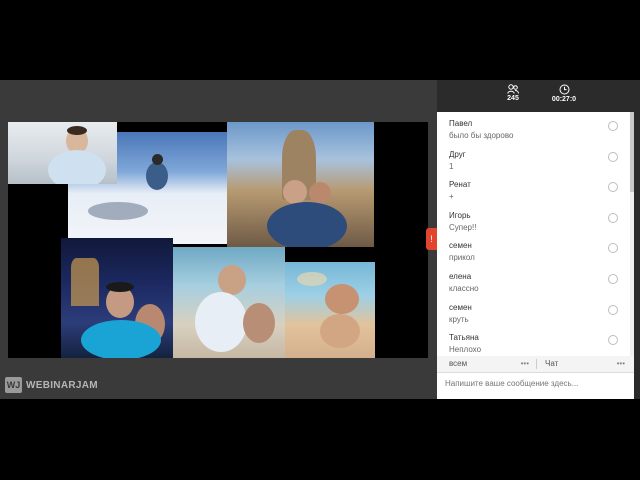 This screenshot has height=480, width=640. Describe the element at coordinates (460, 185) in the screenshot. I see `message-author: Ренат` at that location.